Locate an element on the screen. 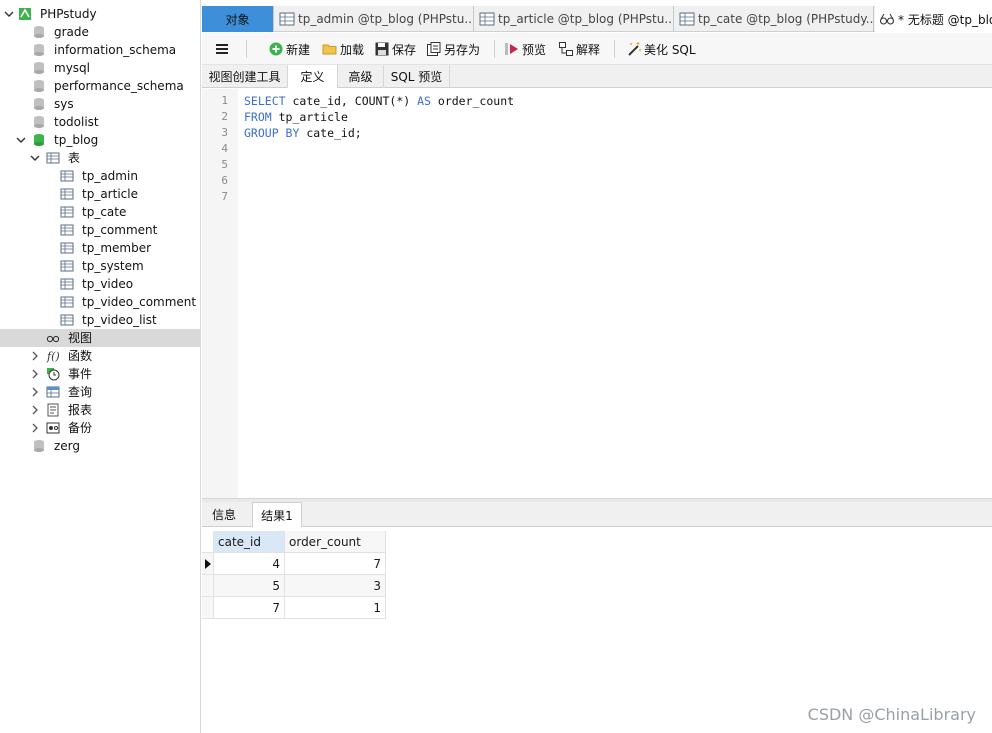 The image size is (992, 733). cell-cate-id: 4 is located at coordinates (249, 564).